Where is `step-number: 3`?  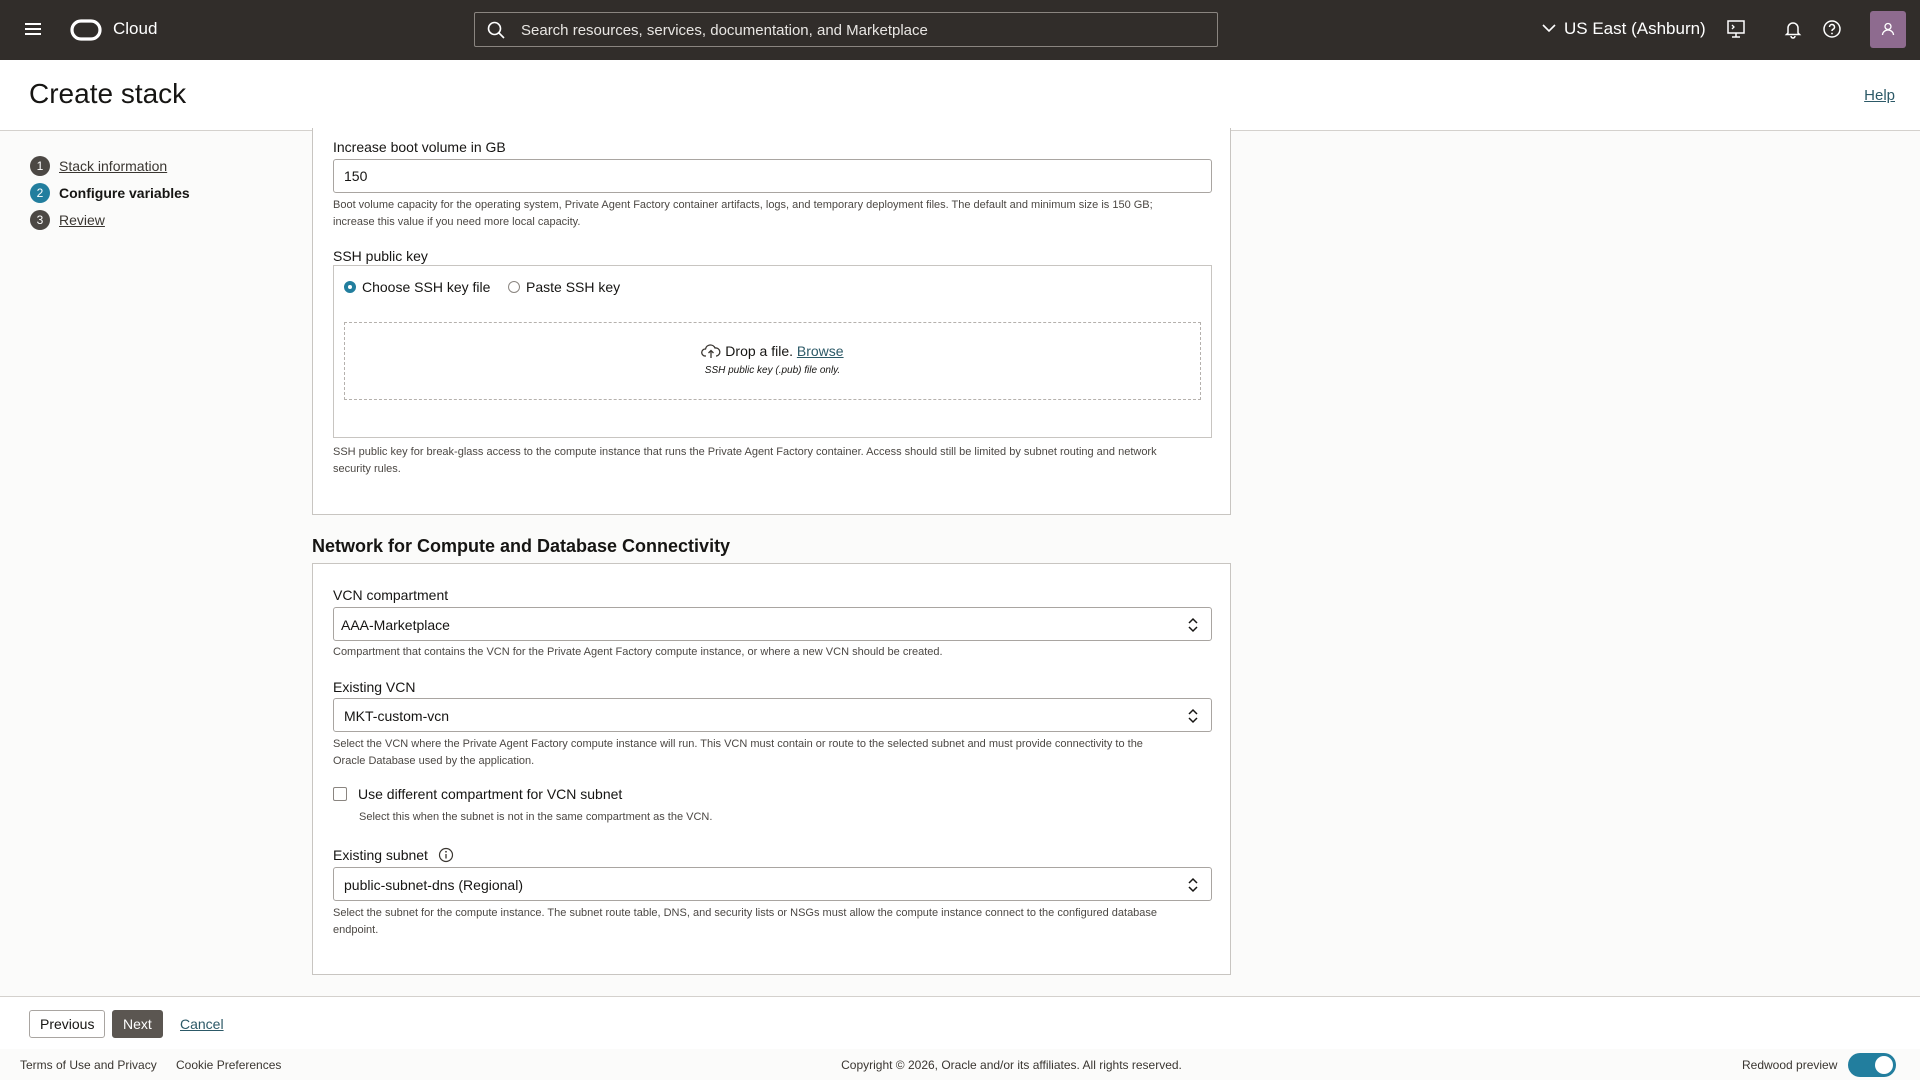 step-number: 3 is located at coordinates (40, 219).